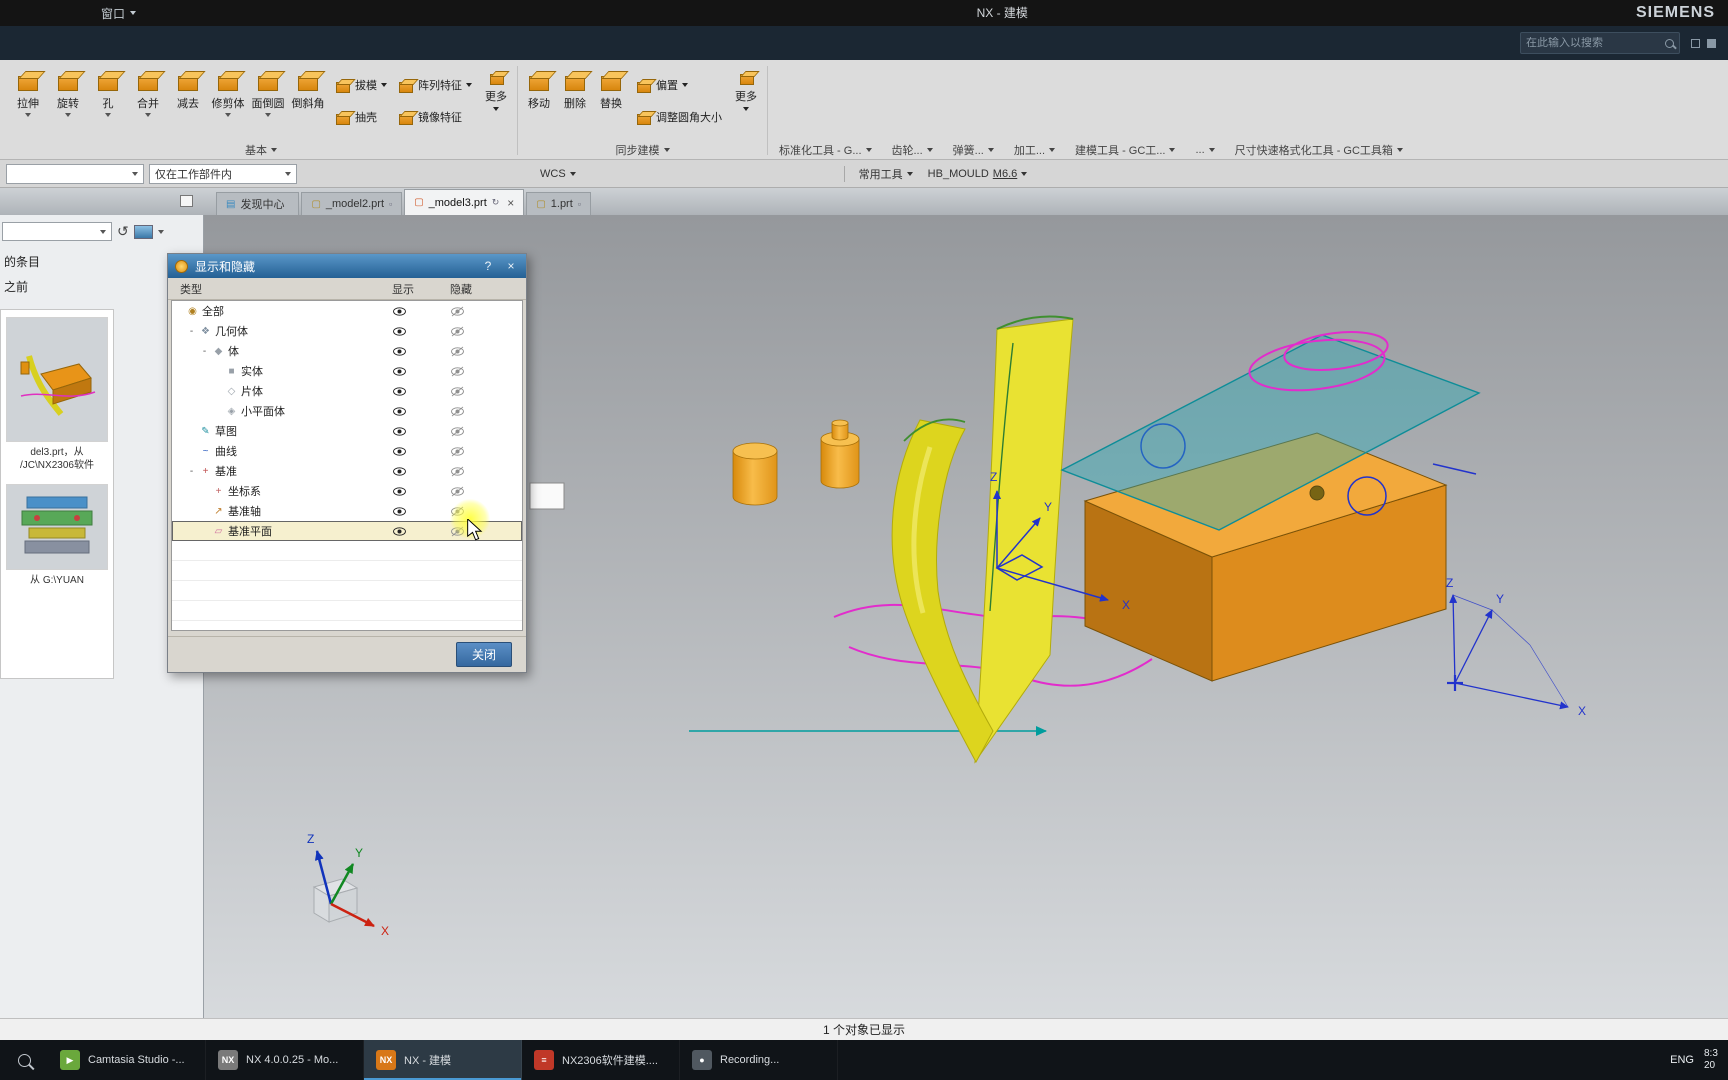  What do you see at coordinates (261, 150) in the screenshot?
I see `group-label-basic: 基本` at bounding box center [261, 150].